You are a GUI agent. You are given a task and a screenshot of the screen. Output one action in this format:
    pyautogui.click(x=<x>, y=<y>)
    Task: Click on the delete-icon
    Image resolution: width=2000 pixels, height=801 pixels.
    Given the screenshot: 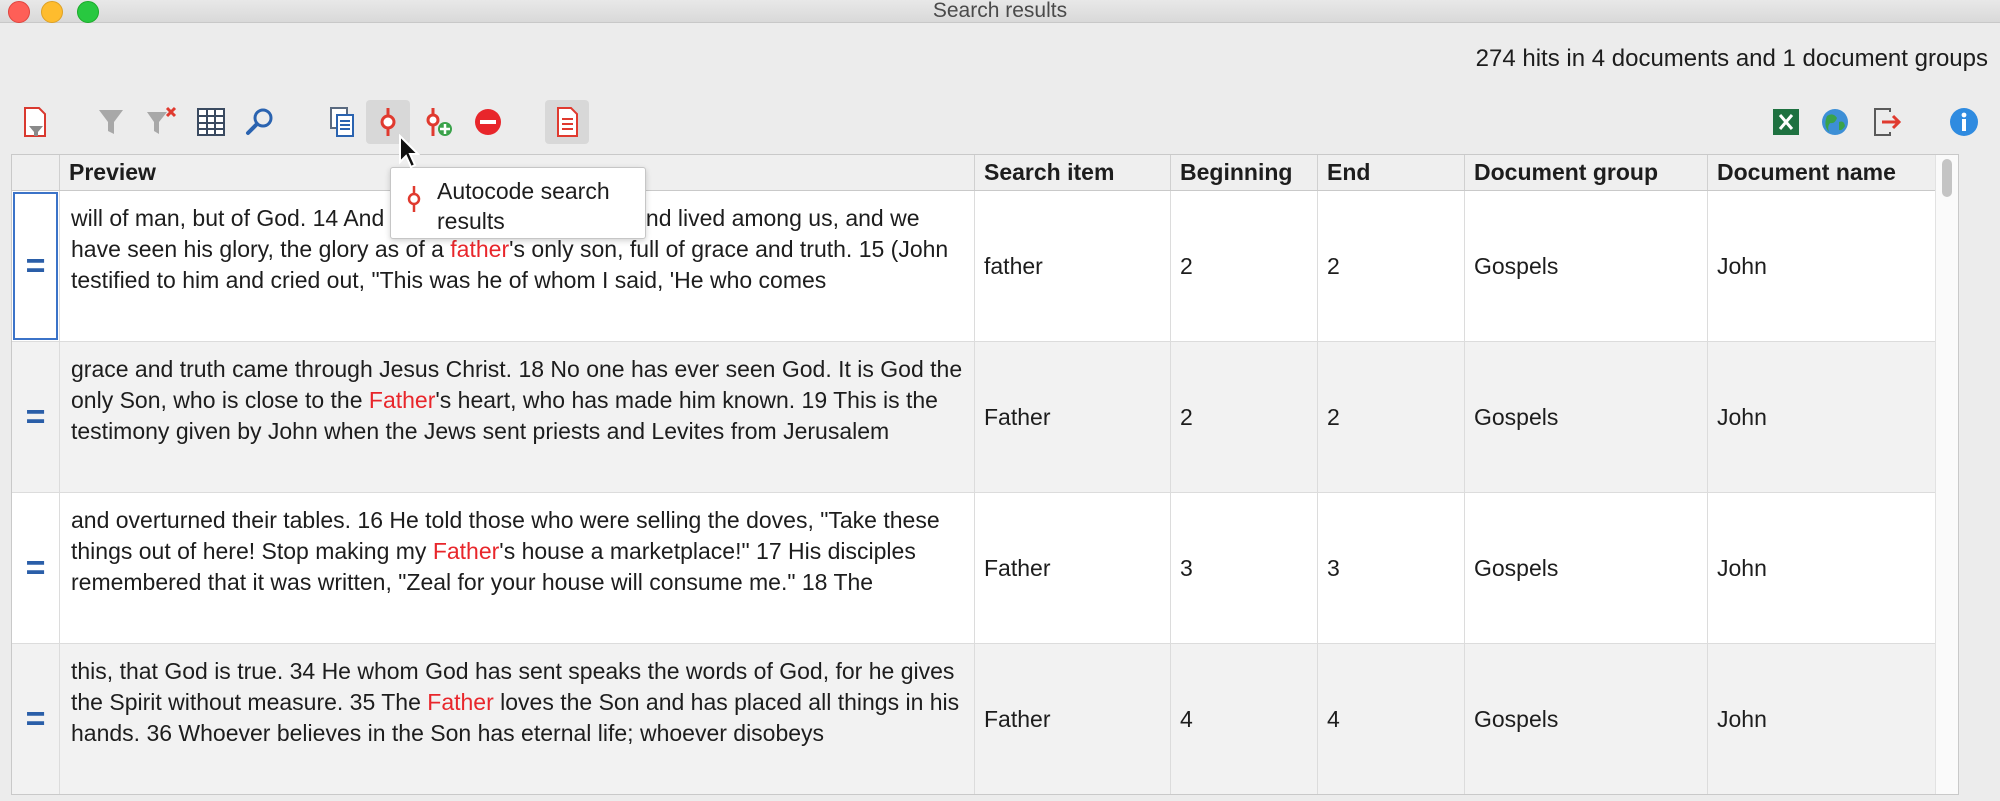 What is the action you would take?
    pyautogui.click(x=488, y=122)
    